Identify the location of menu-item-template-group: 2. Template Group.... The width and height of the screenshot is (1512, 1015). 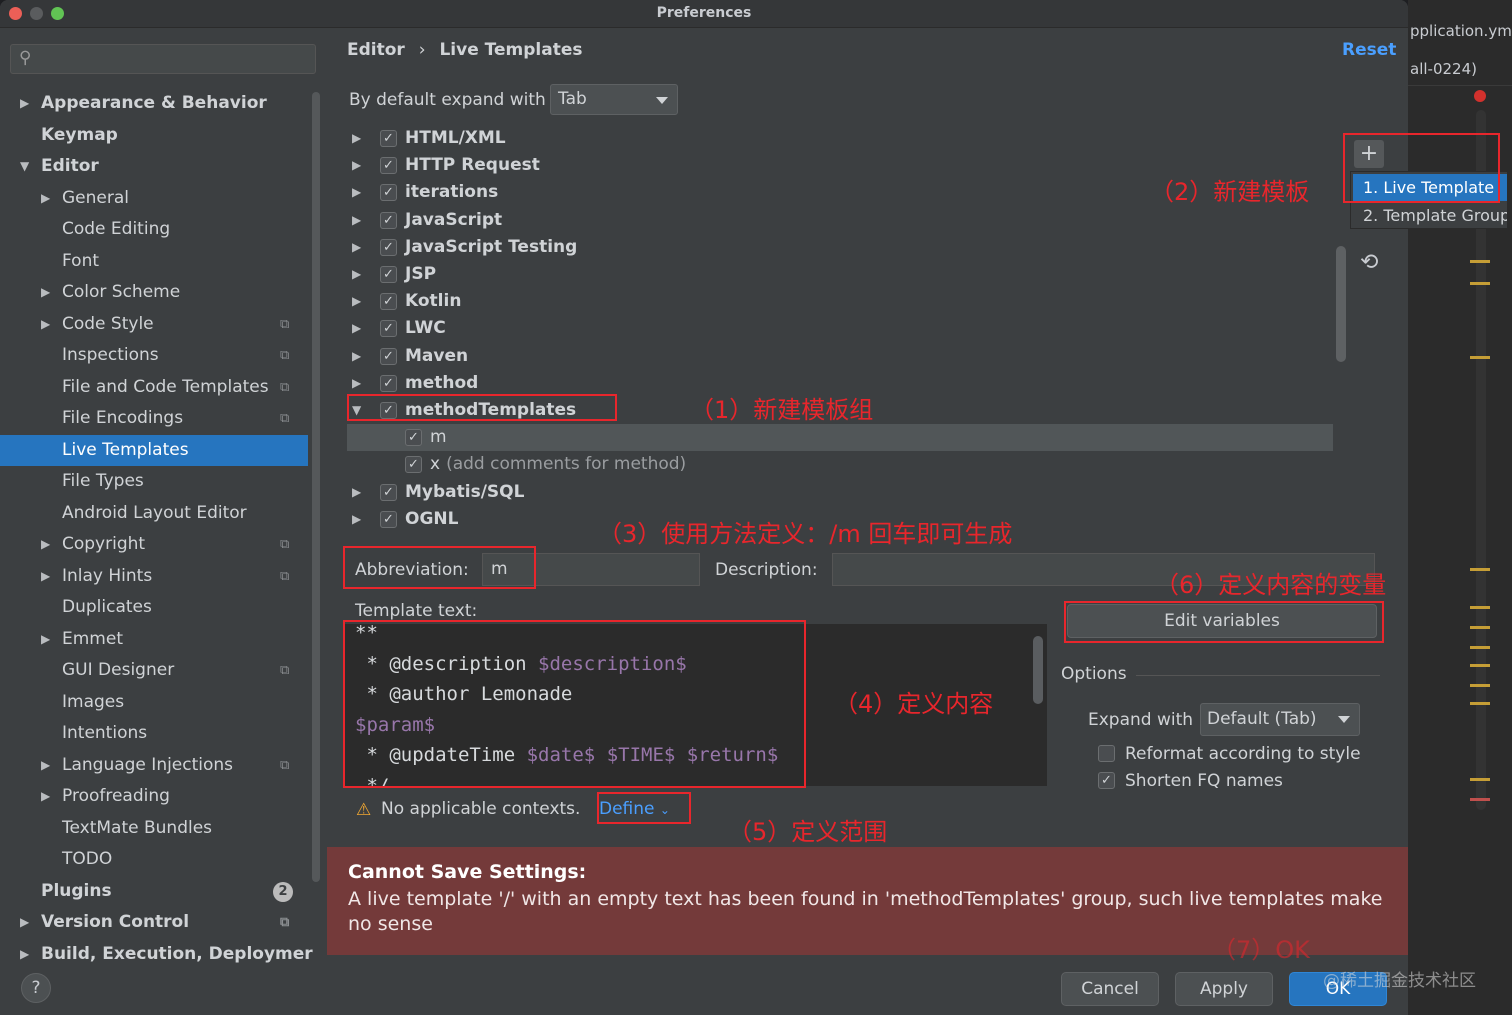
(1430, 215).